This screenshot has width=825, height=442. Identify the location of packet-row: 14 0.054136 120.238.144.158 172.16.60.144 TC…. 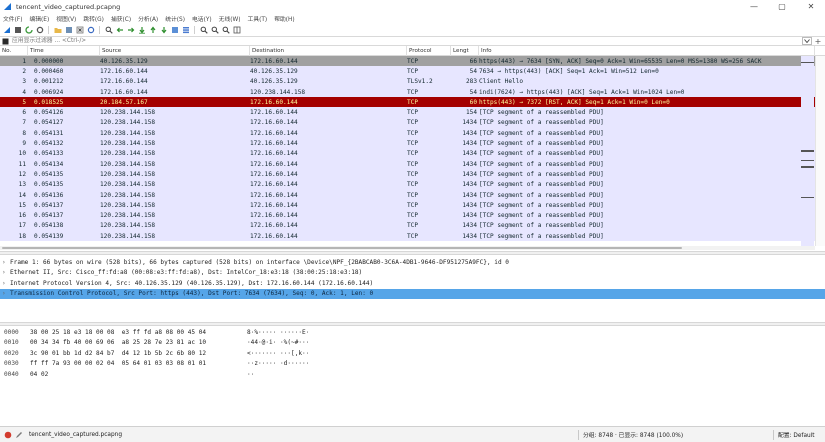
(412, 195).